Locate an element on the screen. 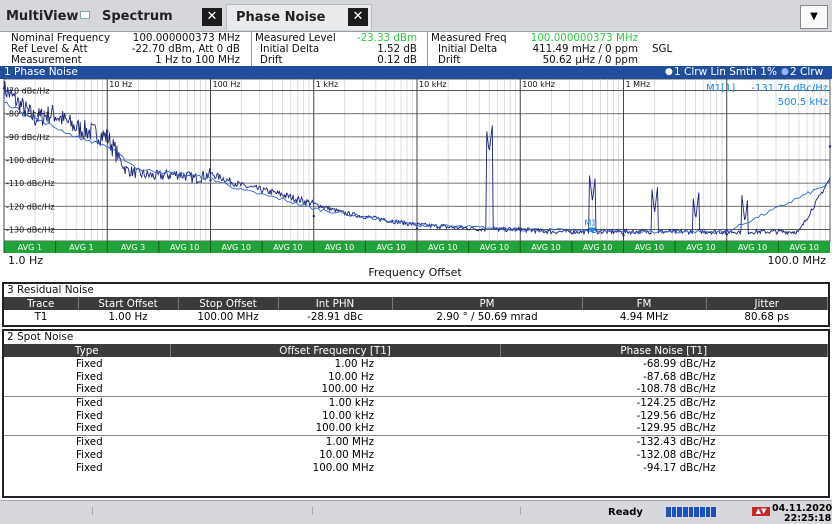 The width and height of the screenshot is (832, 524). cell-offset: 10.00 kHz is located at coordinates (348, 415).